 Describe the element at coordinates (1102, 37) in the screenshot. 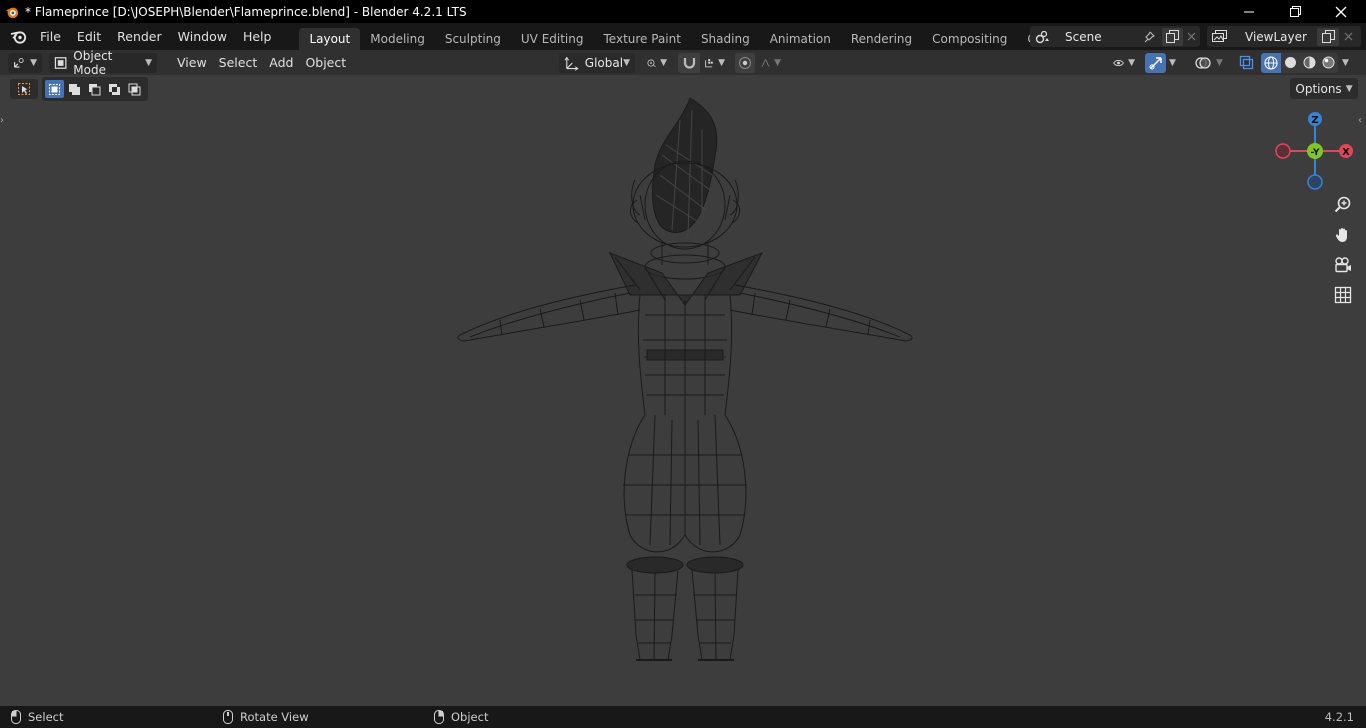

I see `scene-name: Scene` at that location.